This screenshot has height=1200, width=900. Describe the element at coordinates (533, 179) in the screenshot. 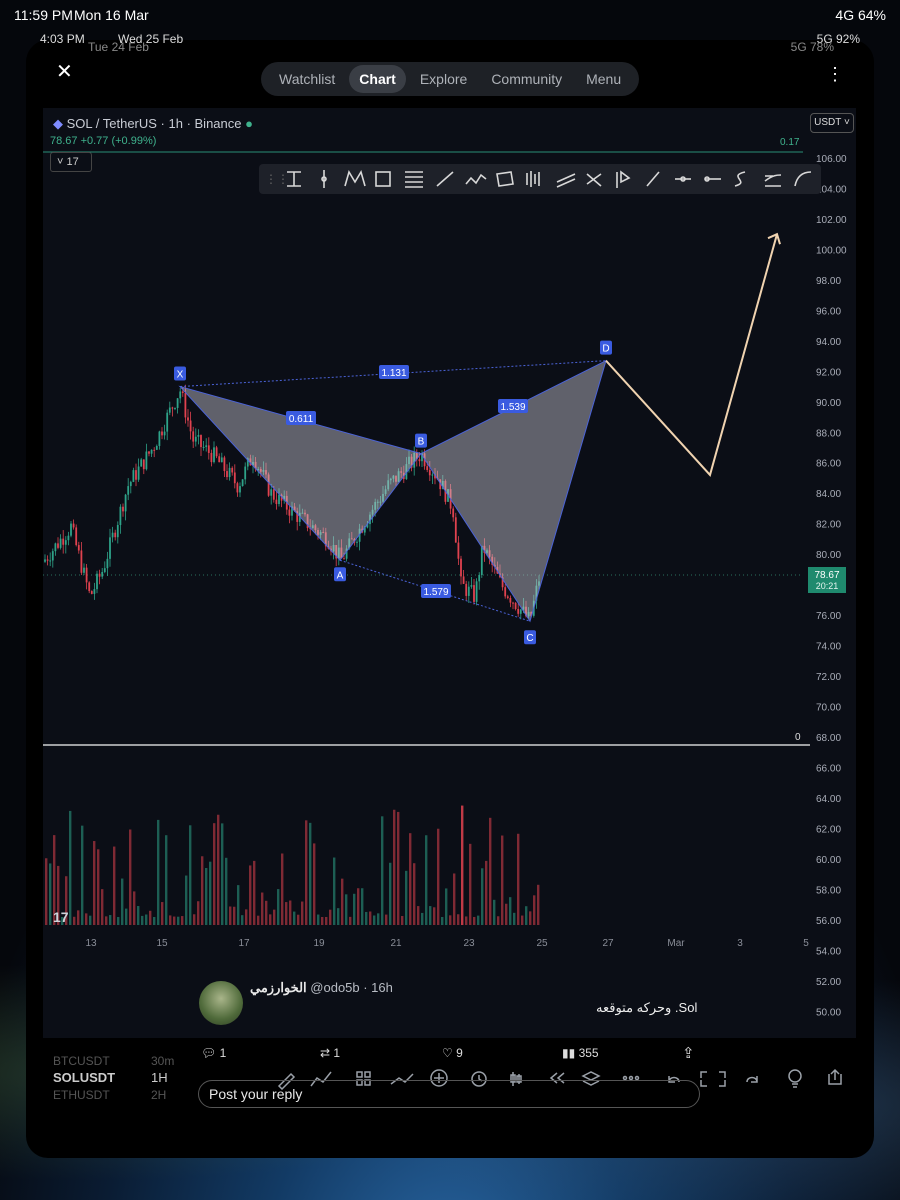

I see `candles-tool-icon` at that location.